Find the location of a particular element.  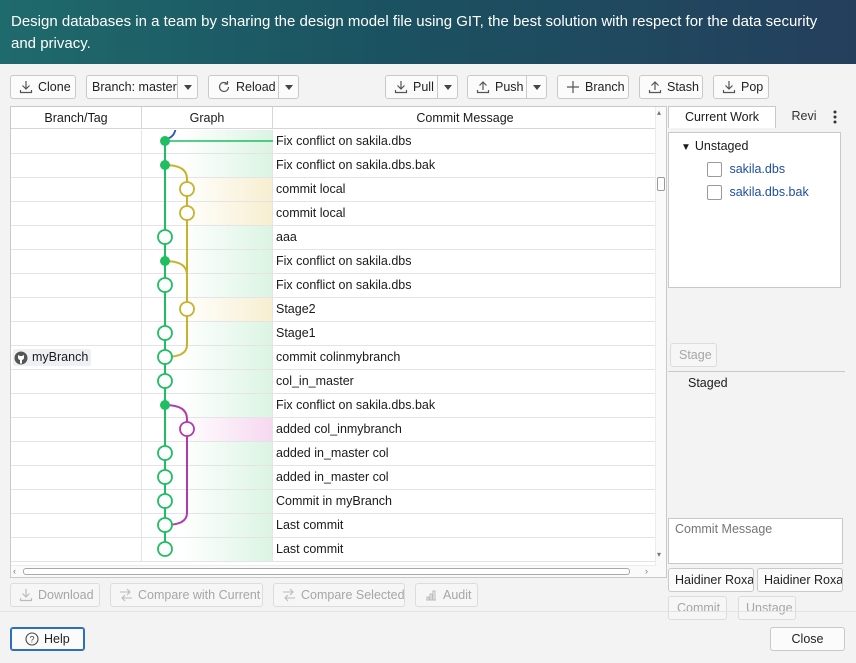

commit-message: Last commit is located at coordinates (310, 525).